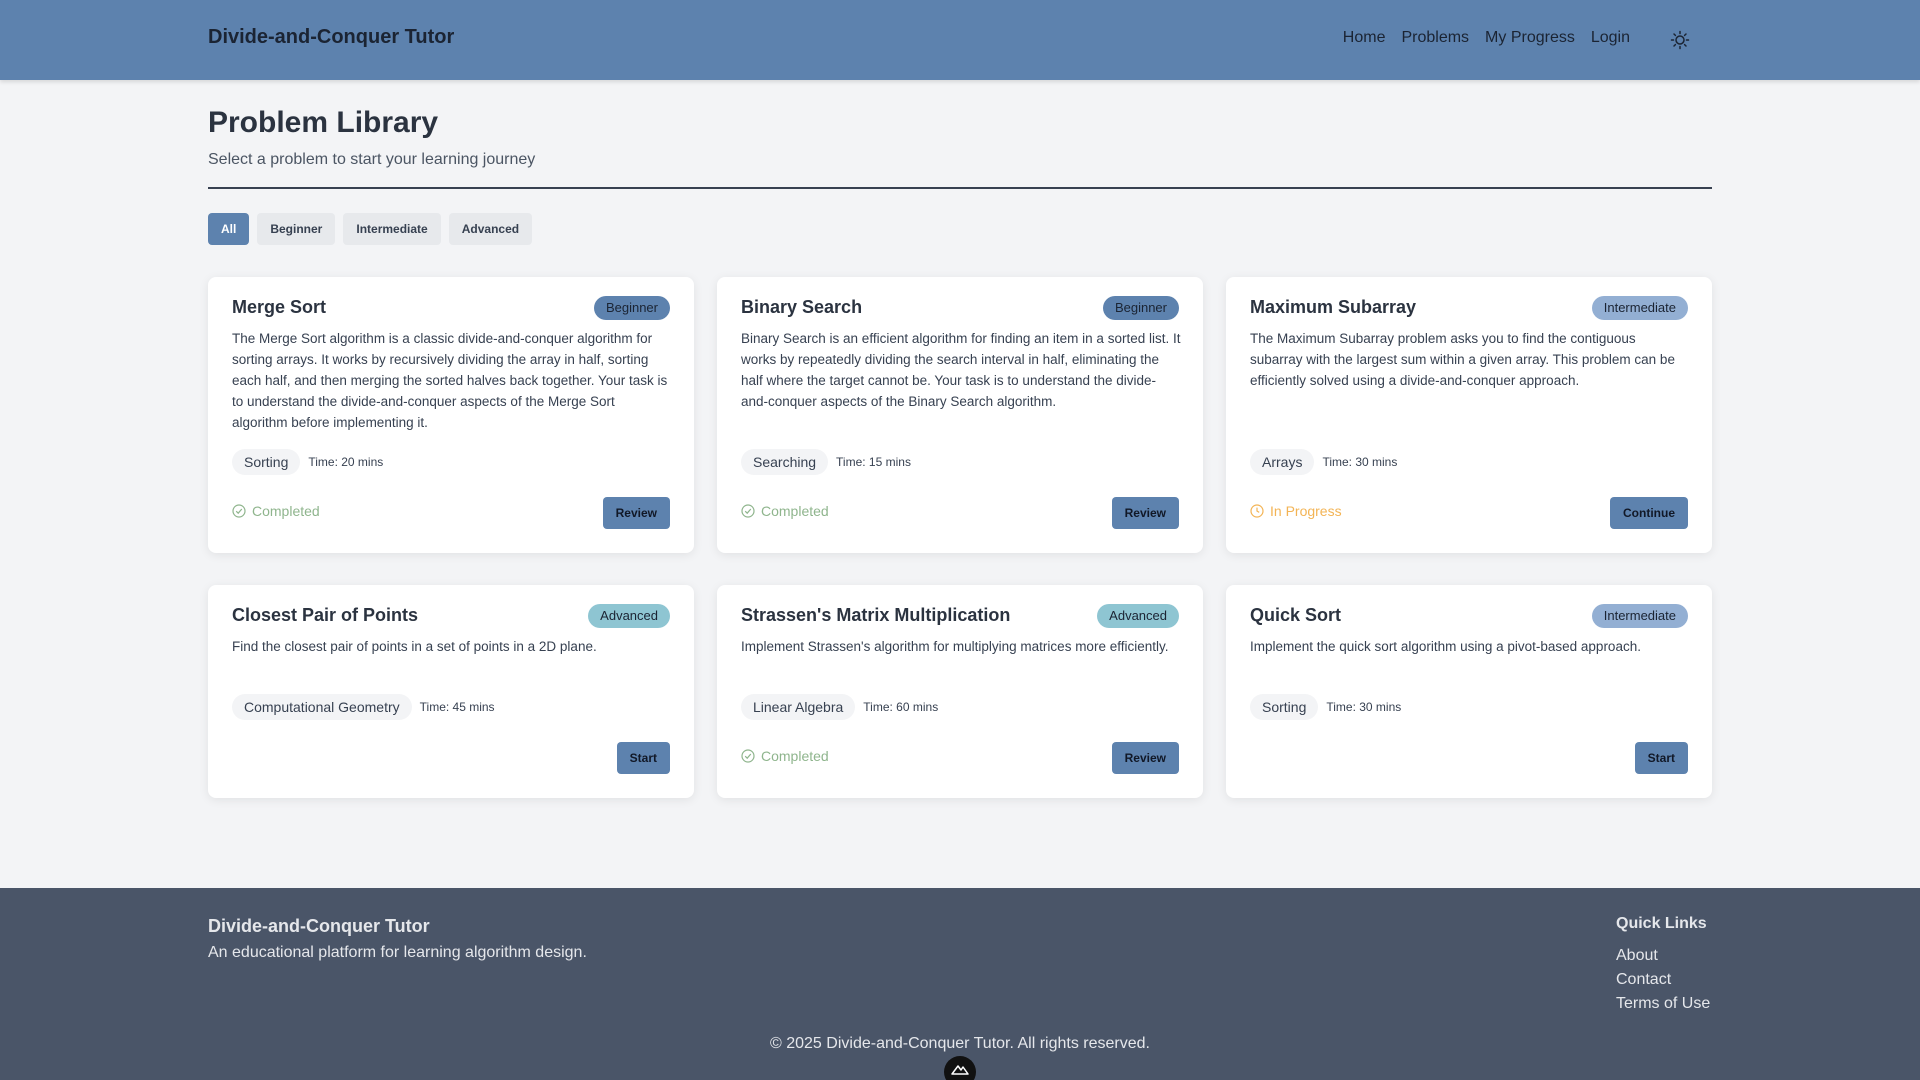  I want to click on problem-title: Closest Pair of Points, so click(325, 615).